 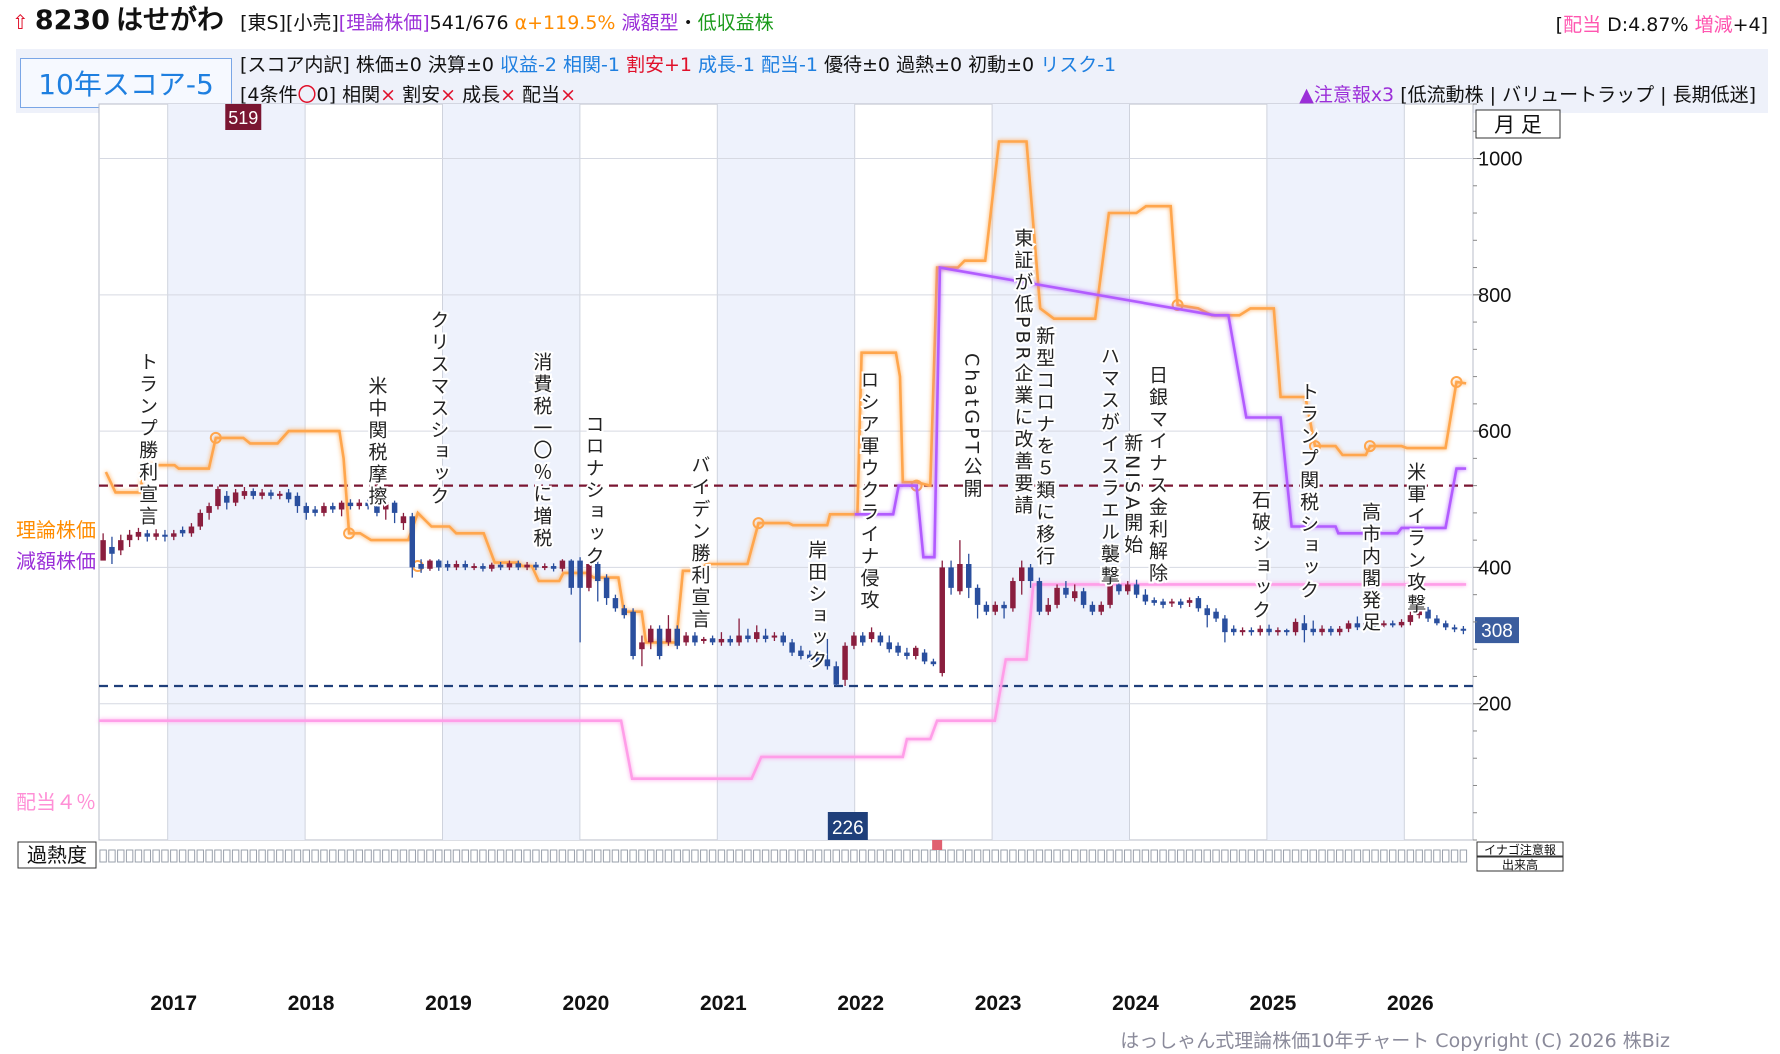 What do you see at coordinates (1494, 568) in the screenshot?
I see `price-tick-label: 400` at bounding box center [1494, 568].